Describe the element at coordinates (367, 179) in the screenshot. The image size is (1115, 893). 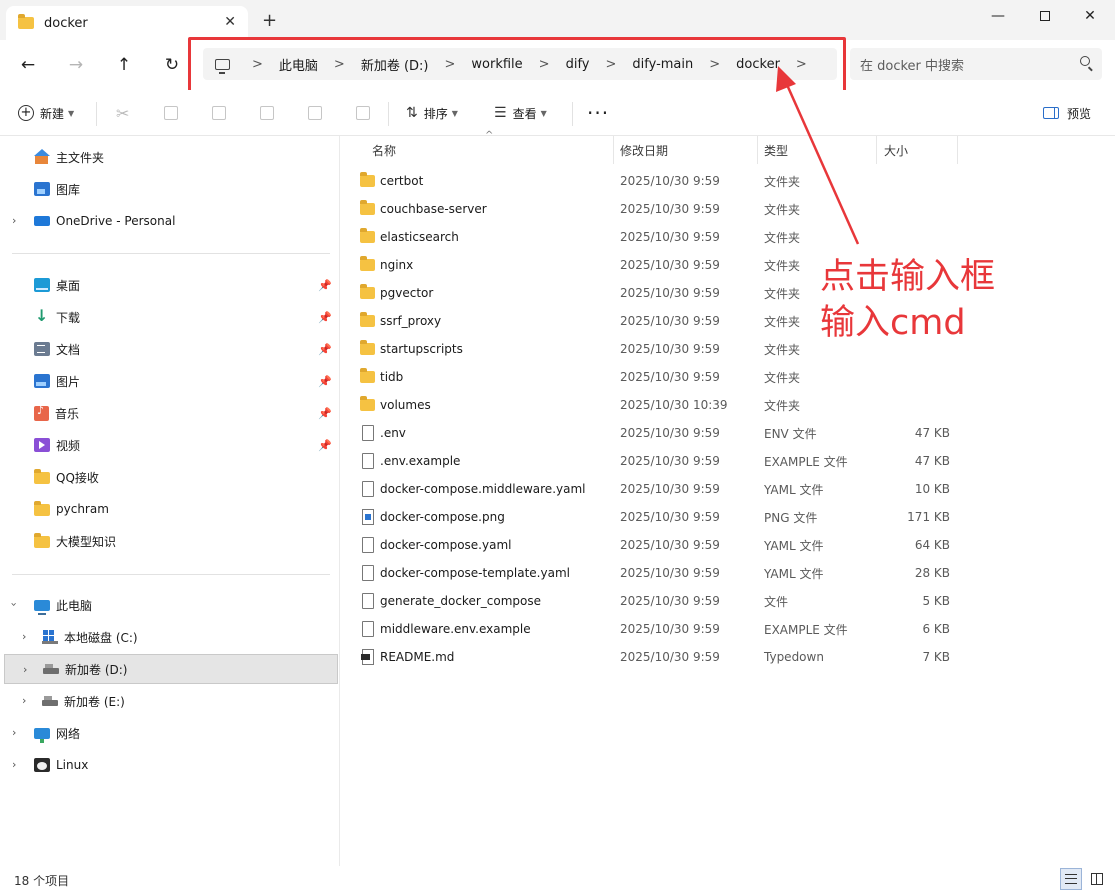
I see `folder-icon` at that location.